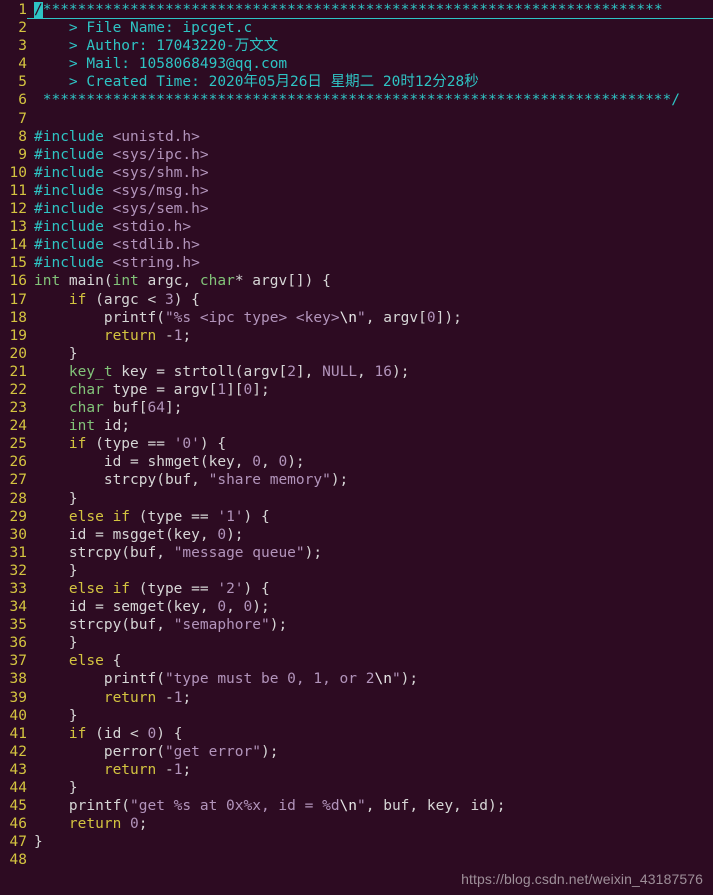 The image size is (713, 895). I want to click on code-line: 4 > Mail: 1058068493@qq.com, so click(356, 64).